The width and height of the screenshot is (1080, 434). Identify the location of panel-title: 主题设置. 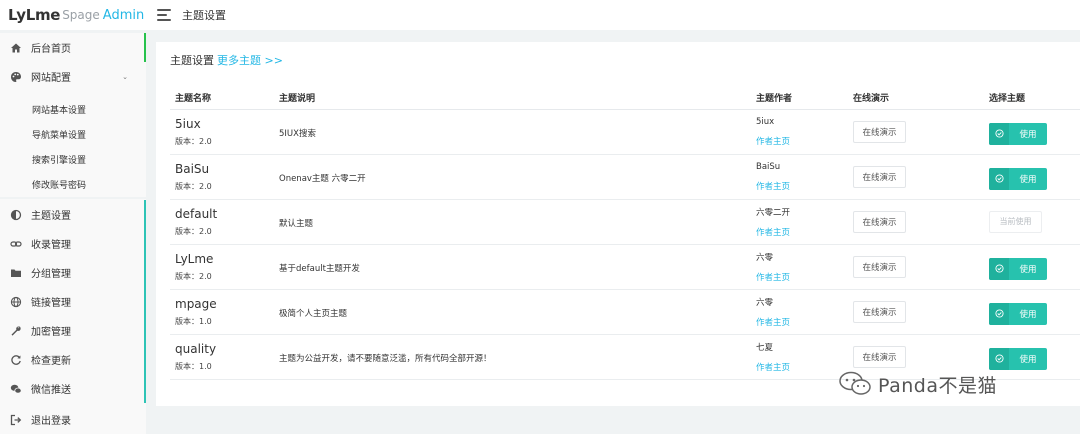
(192, 60).